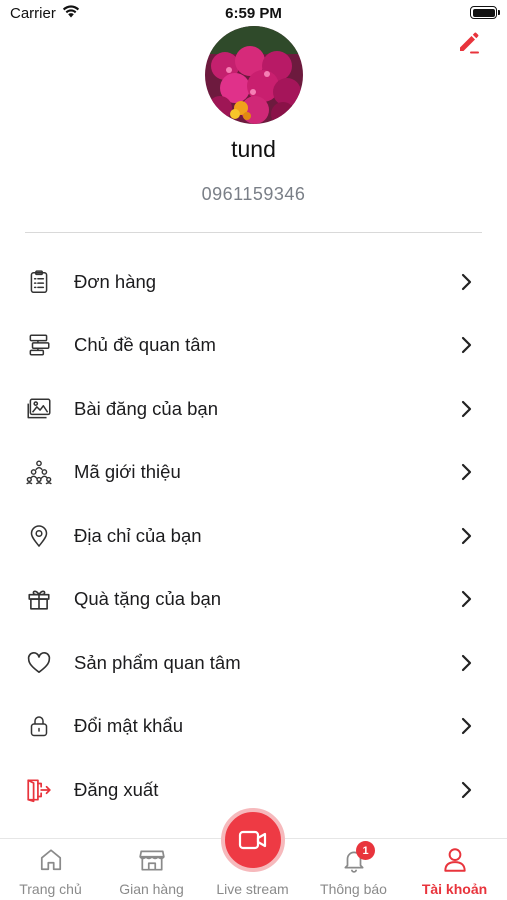 This screenshot has height=900, width=507. Describe the element at coordinates (115, 281) in the screenshot. I see `menu-item-label: Đơn hàng` at that location.